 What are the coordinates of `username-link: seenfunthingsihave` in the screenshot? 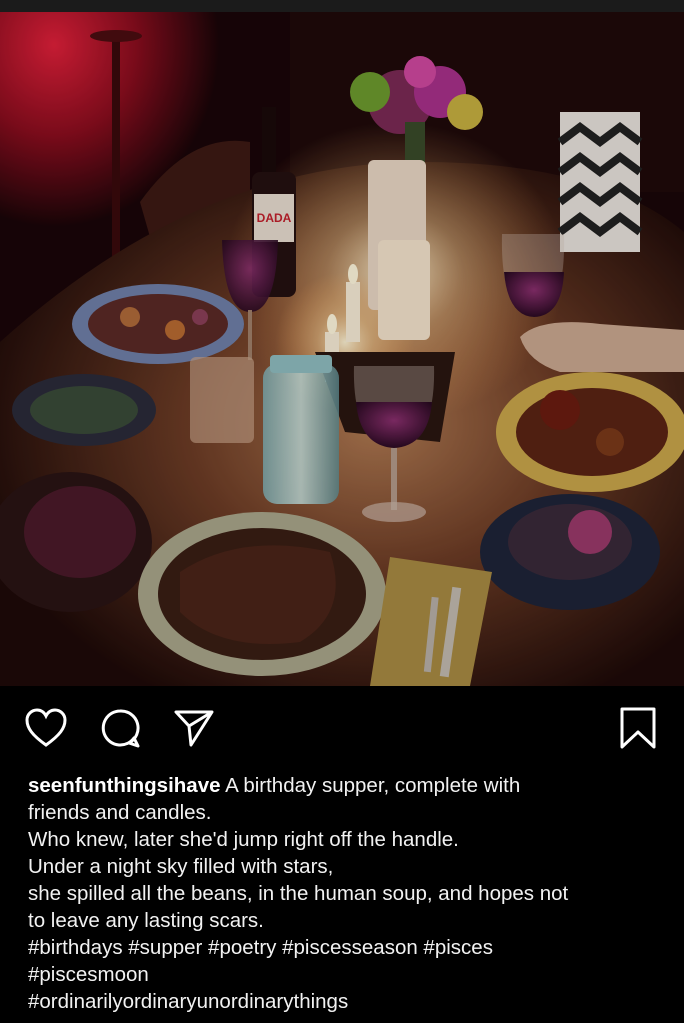 It's located at (124, 785).